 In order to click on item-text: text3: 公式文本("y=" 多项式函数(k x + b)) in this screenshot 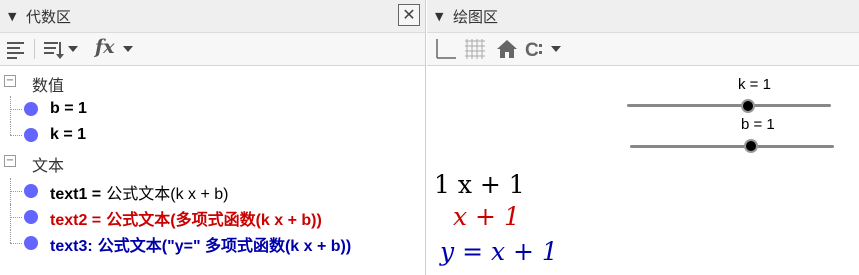, I will do `click(200, 244)`.